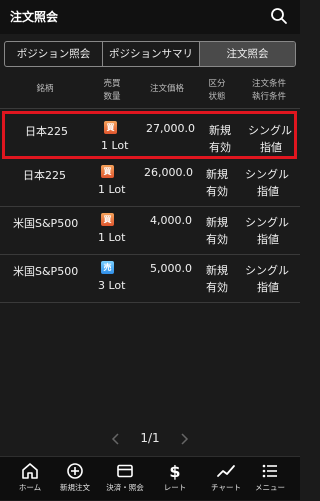  I want to click on table-row: 米国S&P500 買 1 Lot 4,000.0 新規 有効 シングル 指値, so click(150, 231).